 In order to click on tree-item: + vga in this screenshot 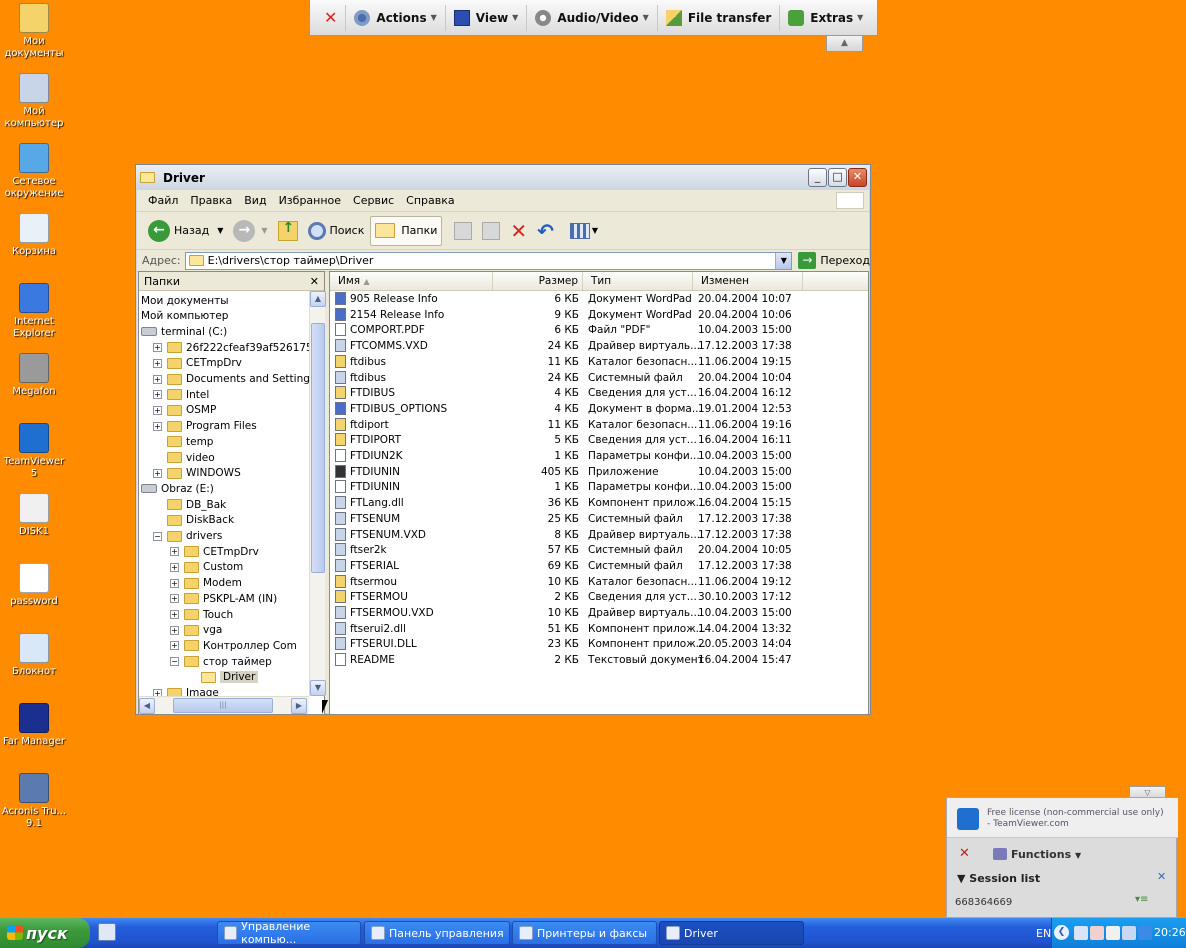, I will do `click(196, 630)`.